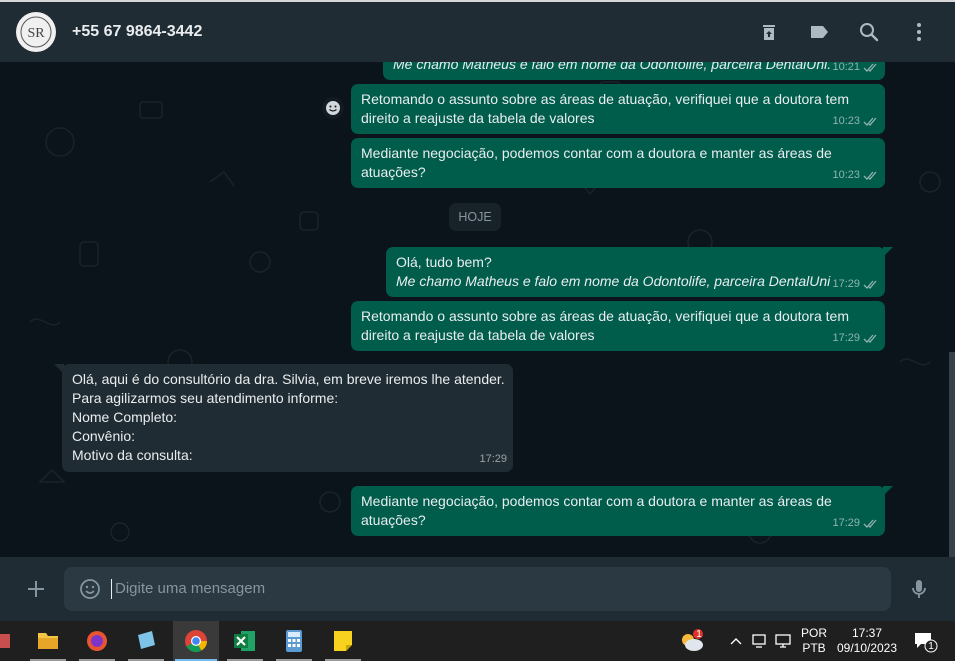 This screenshot has height=661, width=955. Describe the element at coordinates (190, 588) in the screenshot. I see `message-placeholder: Digite uma mensagem` at that location.